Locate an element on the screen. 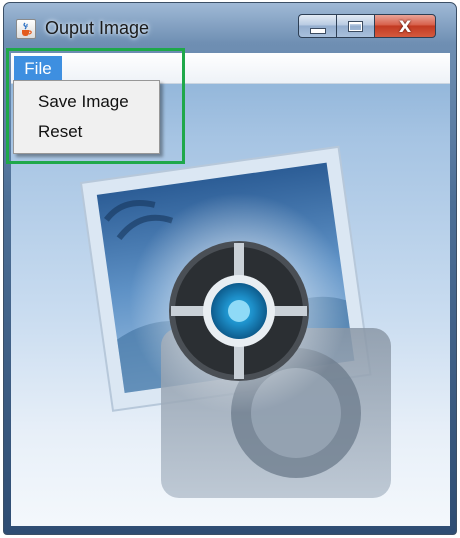 The image size is (460, 538). maximize-button is located at coordinates (355, 26).